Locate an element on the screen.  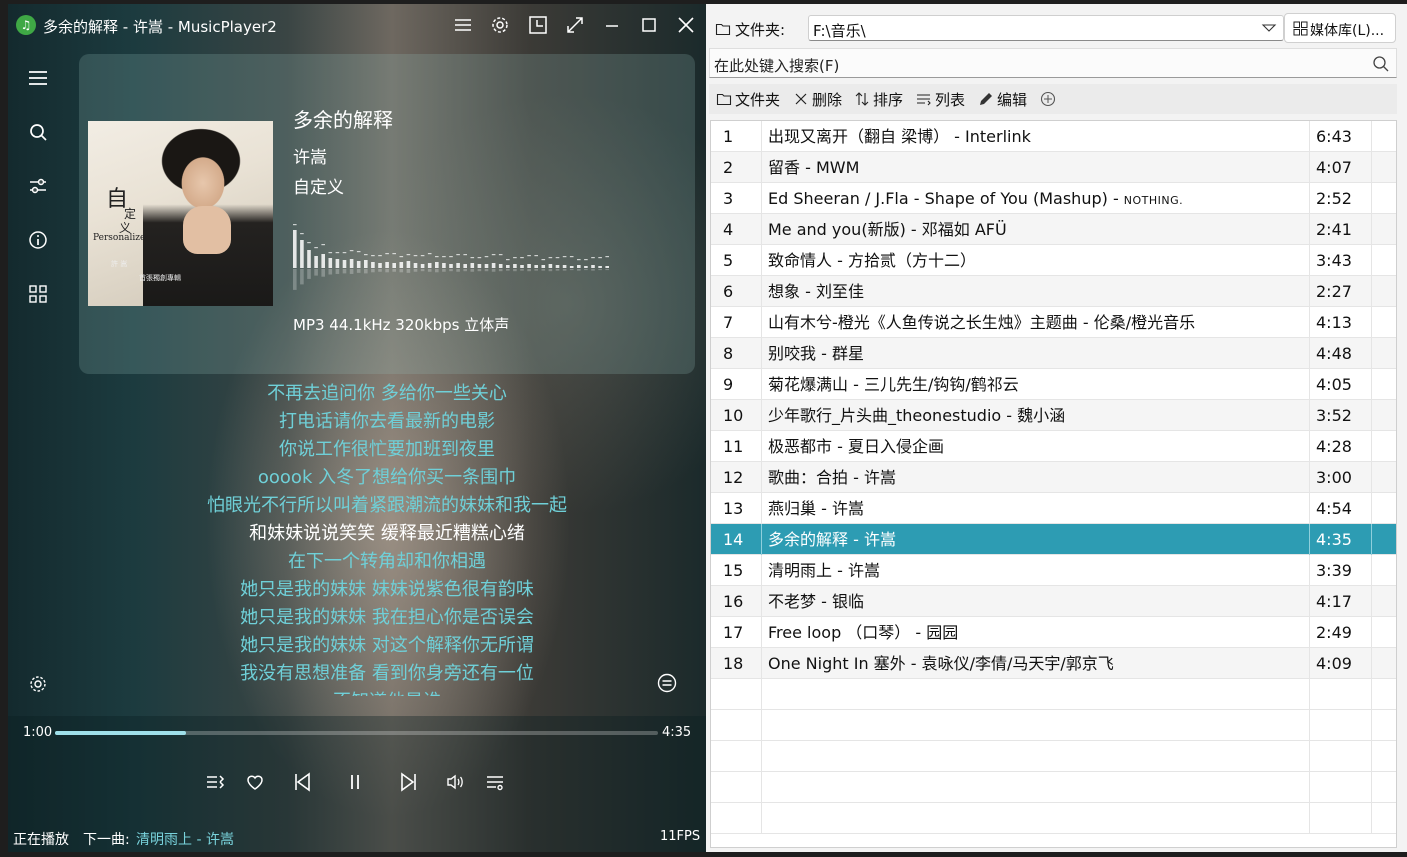
row-index: 14 is located at coordinates (736, 539).